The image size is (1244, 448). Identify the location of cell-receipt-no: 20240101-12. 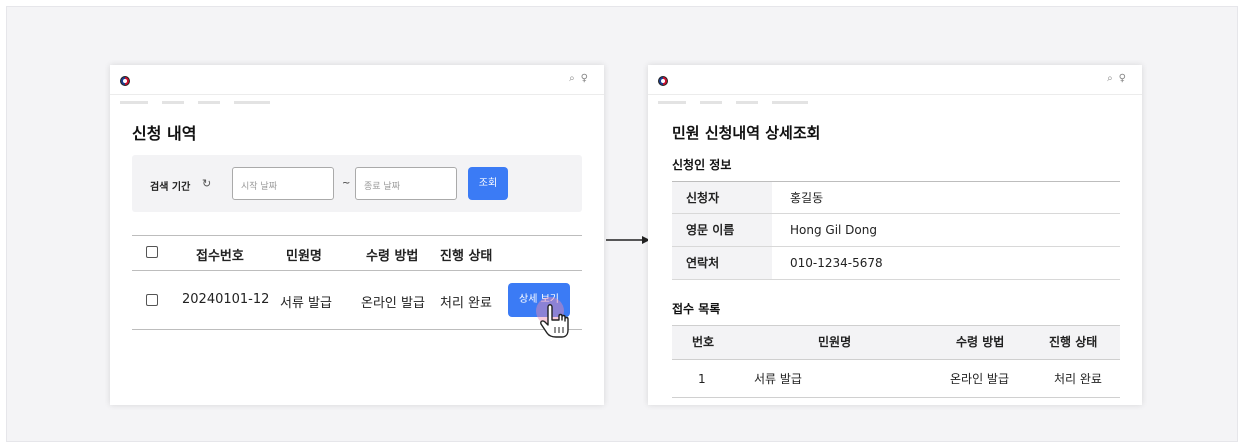
(226, 299).